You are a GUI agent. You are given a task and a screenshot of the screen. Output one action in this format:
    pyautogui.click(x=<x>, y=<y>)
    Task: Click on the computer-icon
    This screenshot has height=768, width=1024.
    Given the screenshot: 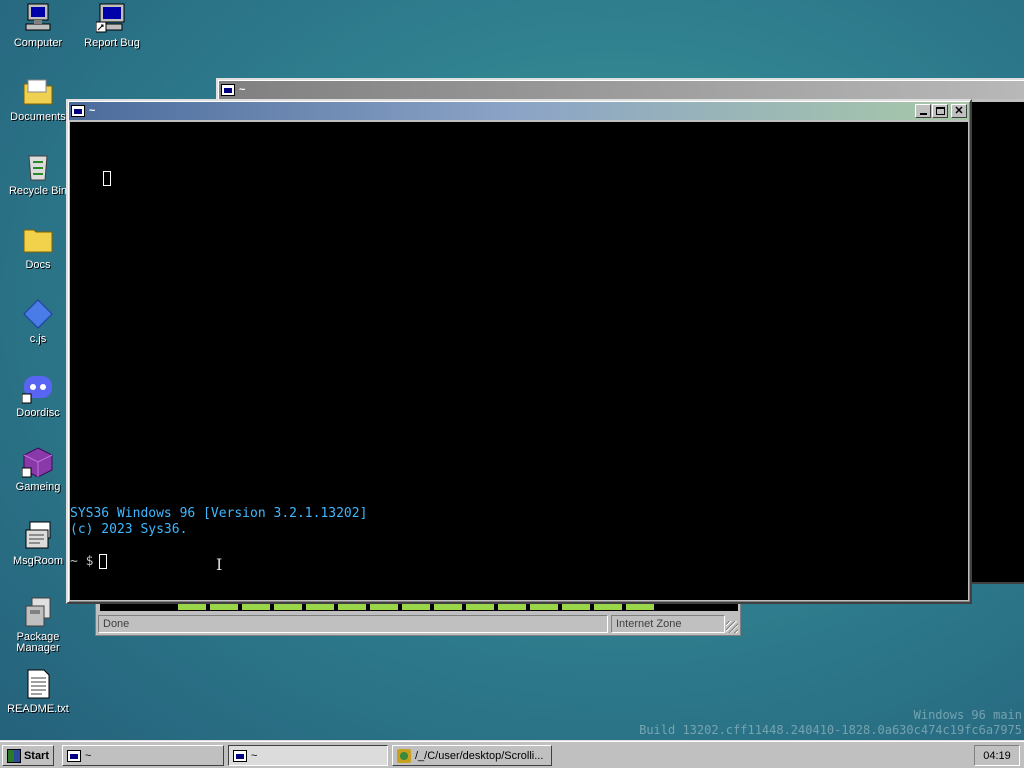 What is the action you would take?
    pyautogui.click(x=38, y=18)
    